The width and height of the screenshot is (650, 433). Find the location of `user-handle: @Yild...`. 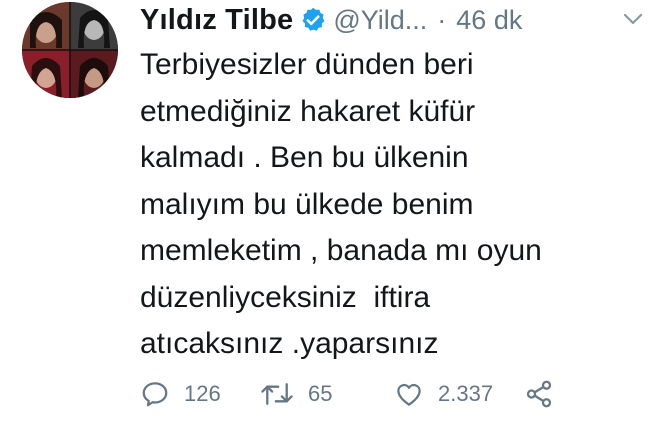

user-handle: @Yild... is located at coordinates (380, 20).